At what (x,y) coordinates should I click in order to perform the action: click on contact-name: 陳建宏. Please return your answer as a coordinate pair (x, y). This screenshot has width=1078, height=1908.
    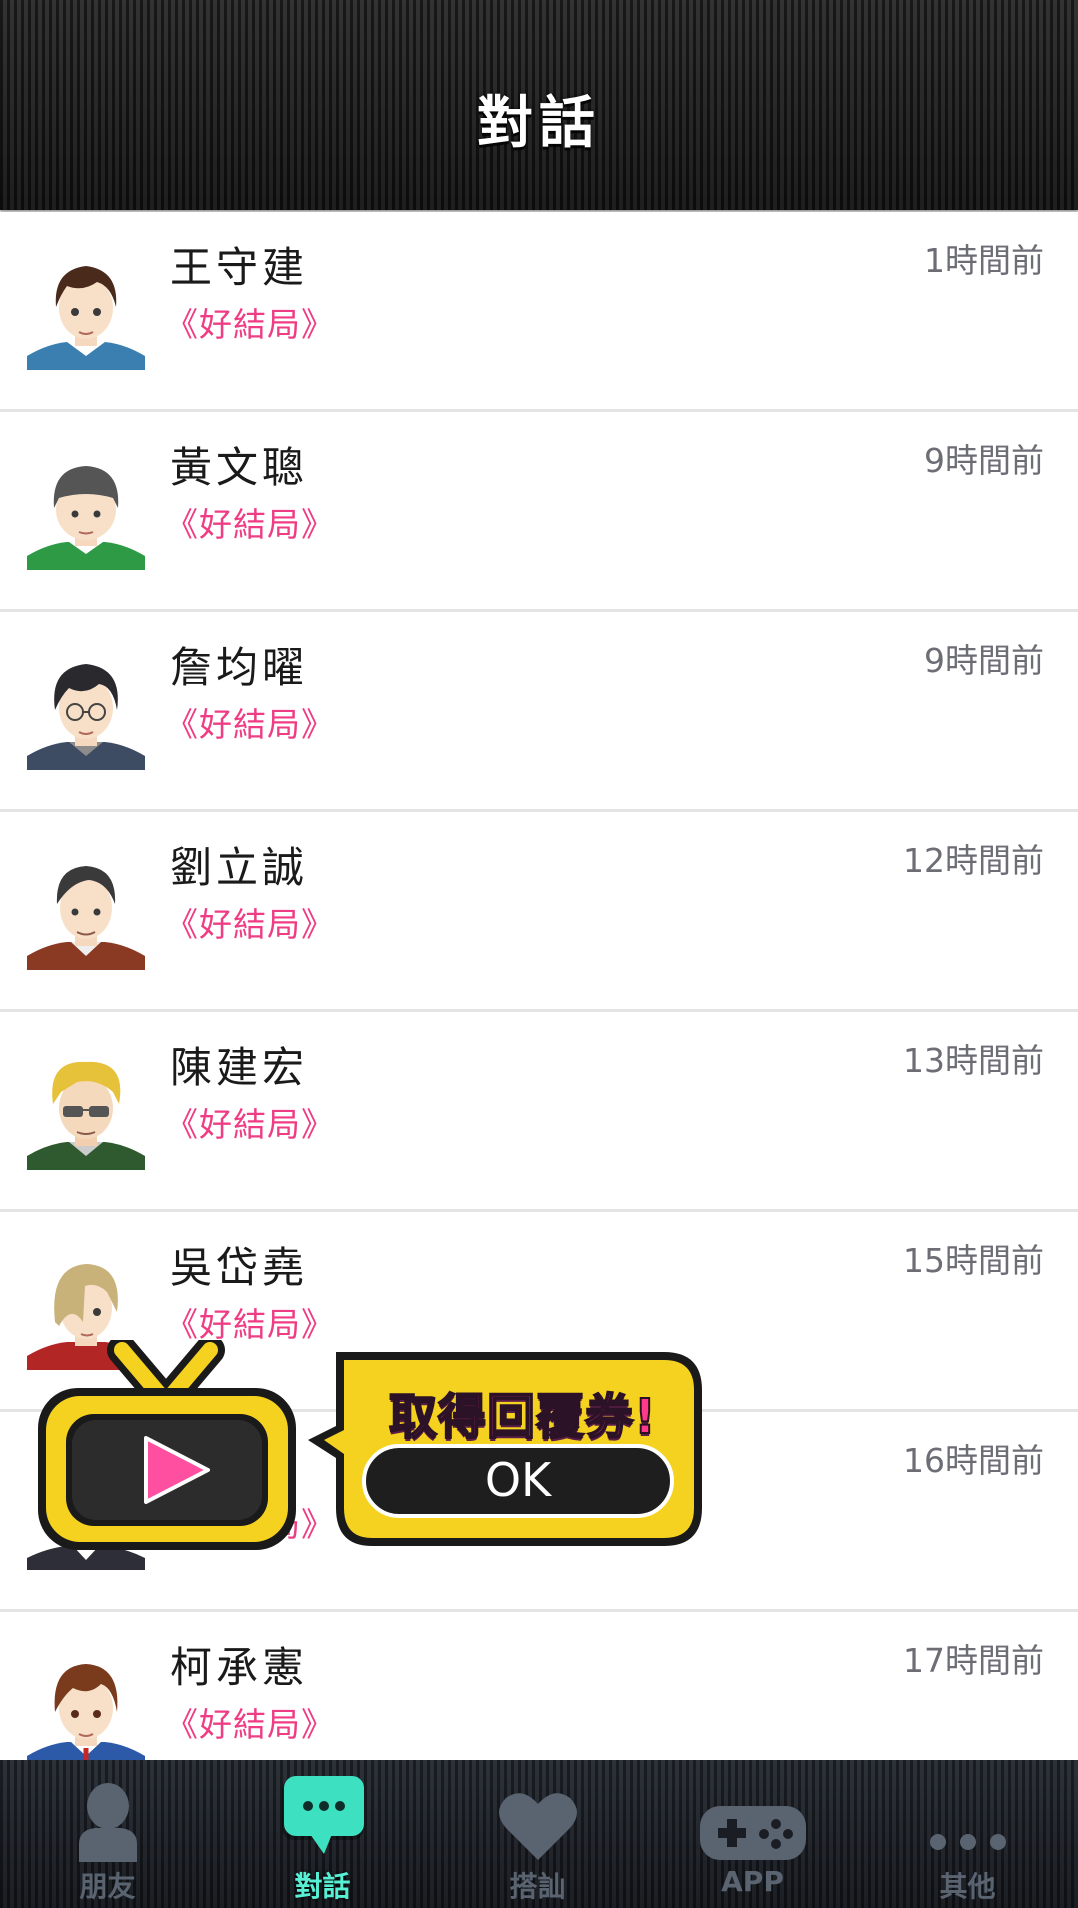
    Looking at the image, I should click on (239, 1067).